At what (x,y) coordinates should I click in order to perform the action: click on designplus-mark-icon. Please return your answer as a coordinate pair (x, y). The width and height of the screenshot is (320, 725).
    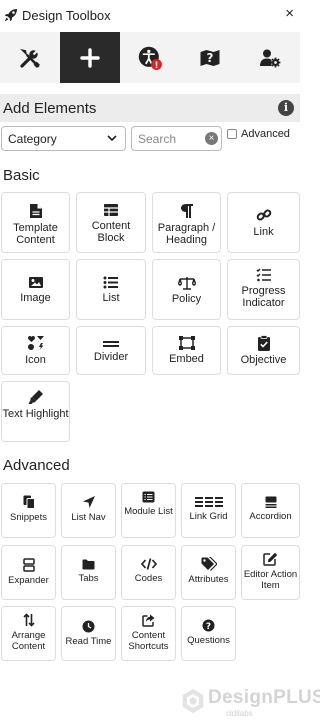
    Looking at the image, I should click on (193, 701).